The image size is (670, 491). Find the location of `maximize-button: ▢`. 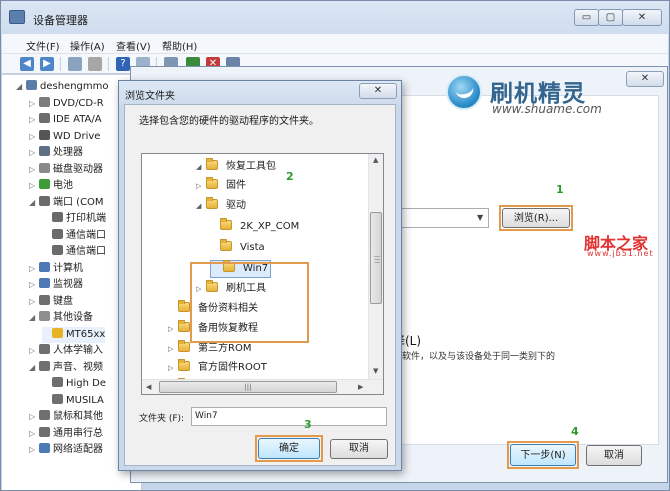

maximize-button: ▢ is located at coordinates (610, 17).